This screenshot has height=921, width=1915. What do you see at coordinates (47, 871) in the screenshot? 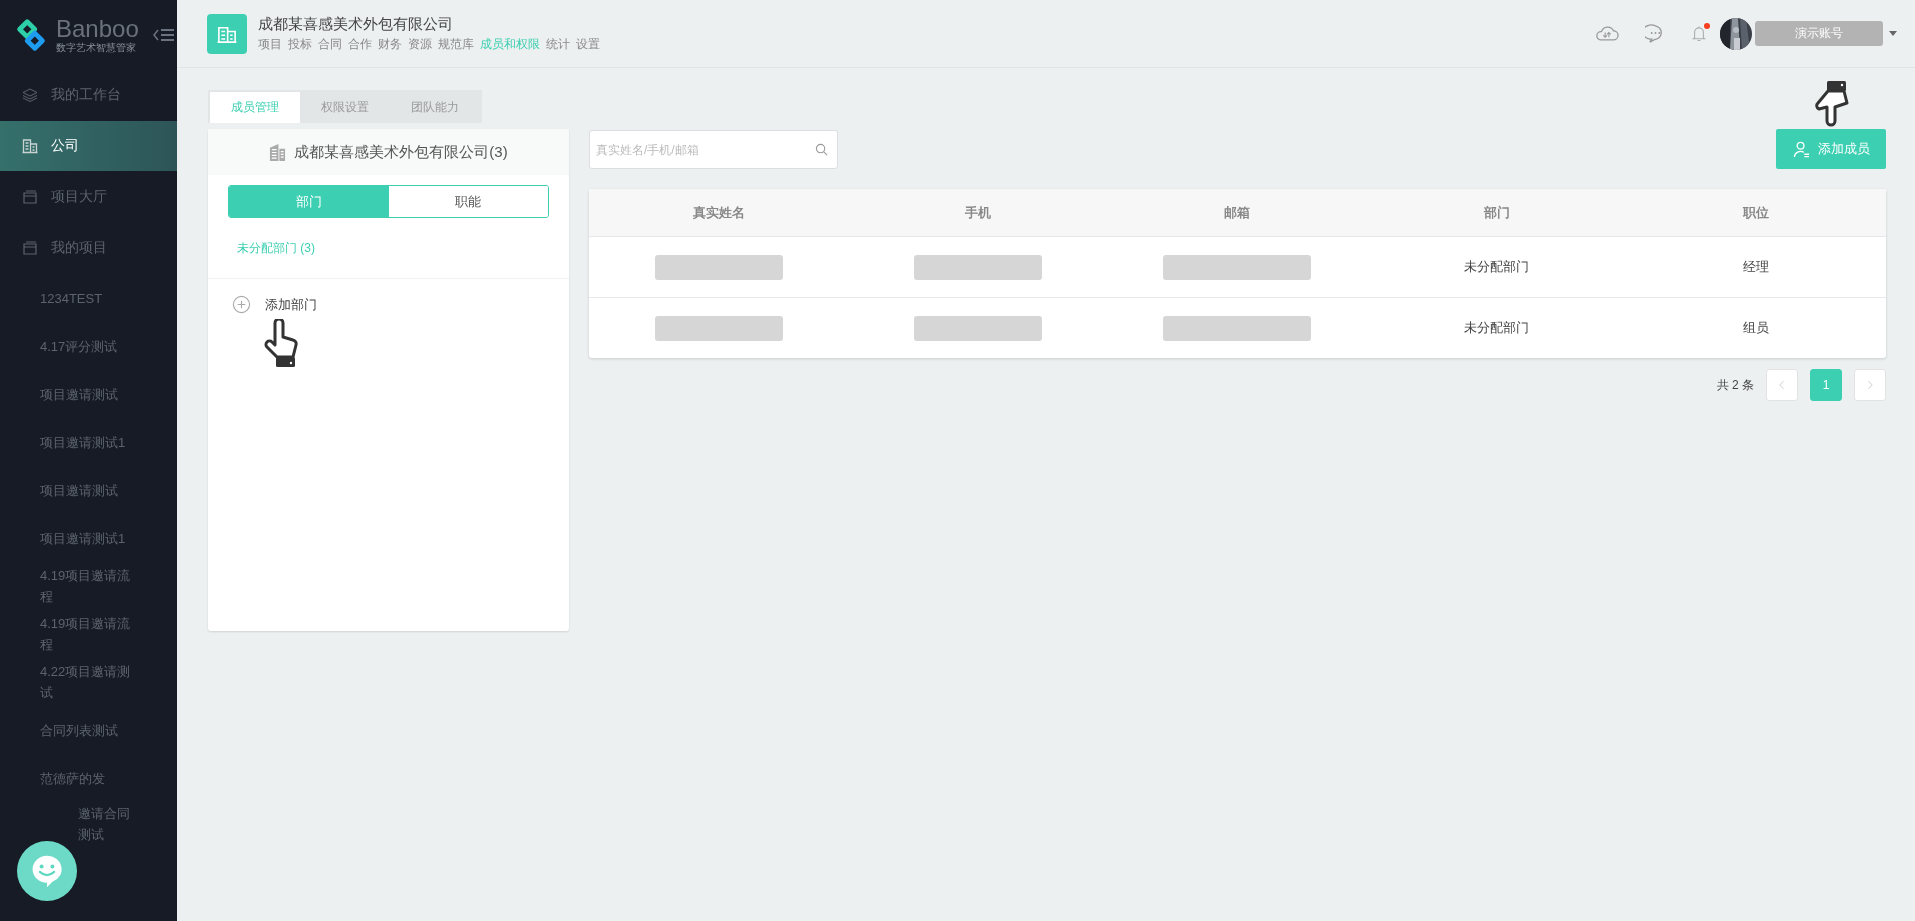
I see `chat-support-button` at bounding box center [47, 871].